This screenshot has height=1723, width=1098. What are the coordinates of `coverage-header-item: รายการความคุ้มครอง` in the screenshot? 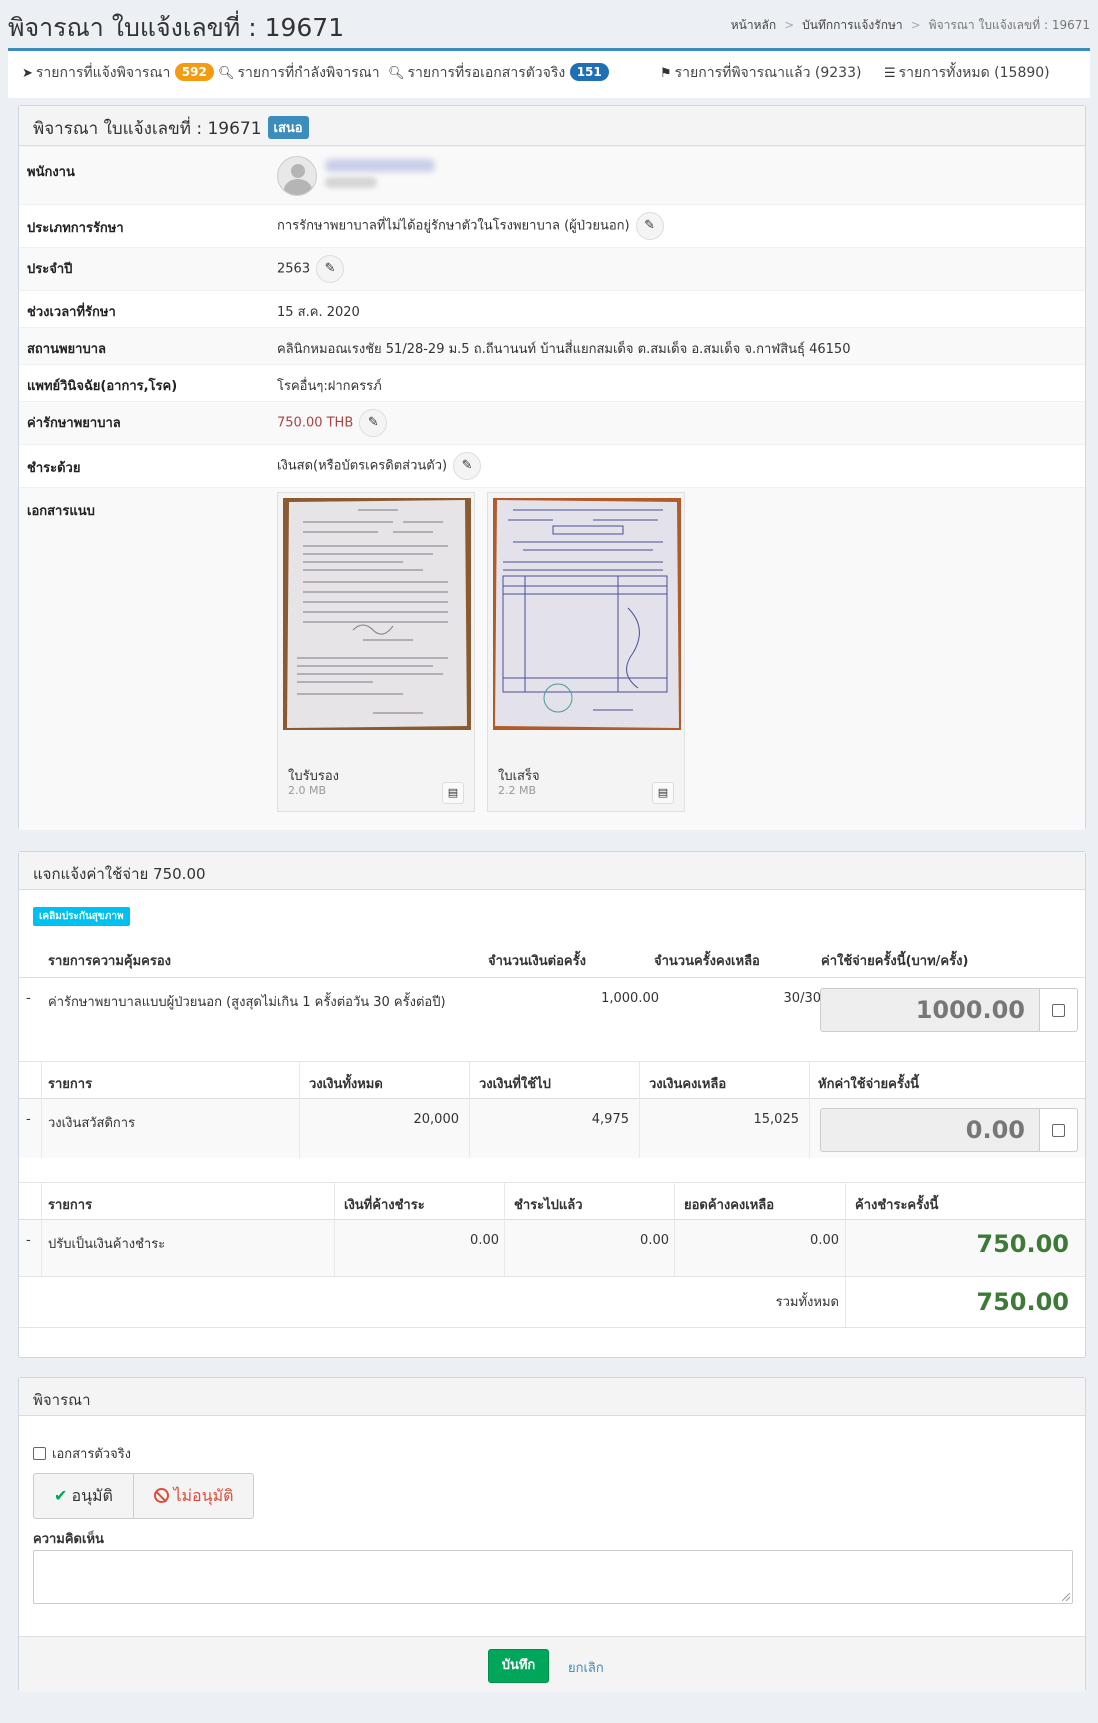 It's located at (110, 961).